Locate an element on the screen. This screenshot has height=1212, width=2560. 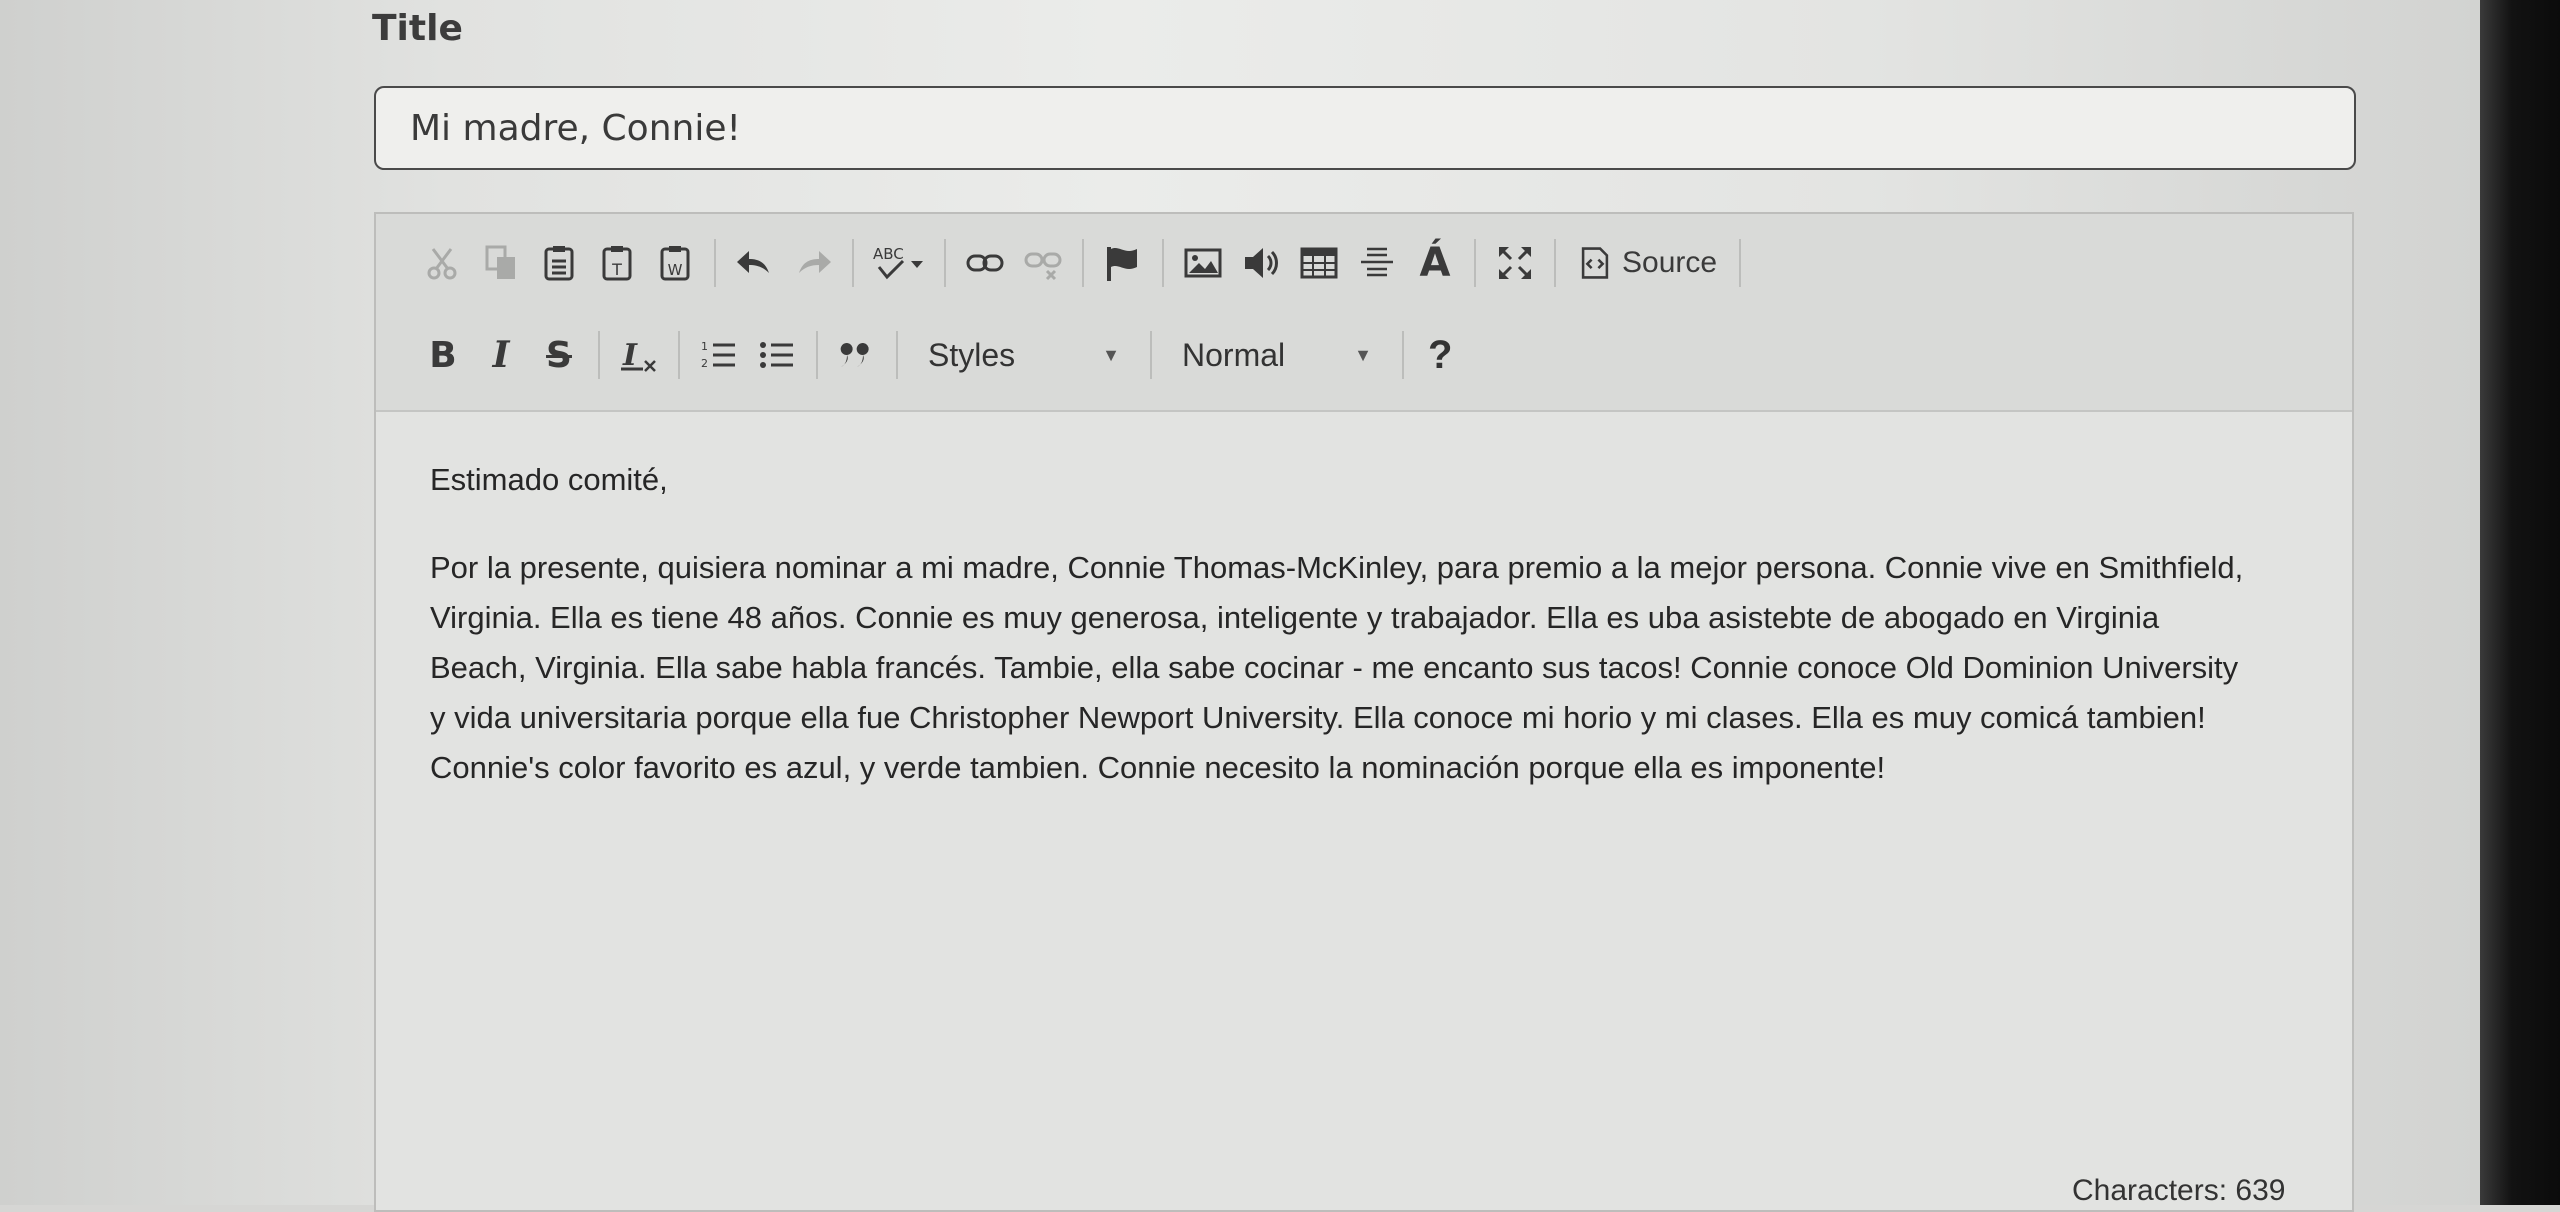
numbered-list-icon: 12 is located at coordinates (719, 355).